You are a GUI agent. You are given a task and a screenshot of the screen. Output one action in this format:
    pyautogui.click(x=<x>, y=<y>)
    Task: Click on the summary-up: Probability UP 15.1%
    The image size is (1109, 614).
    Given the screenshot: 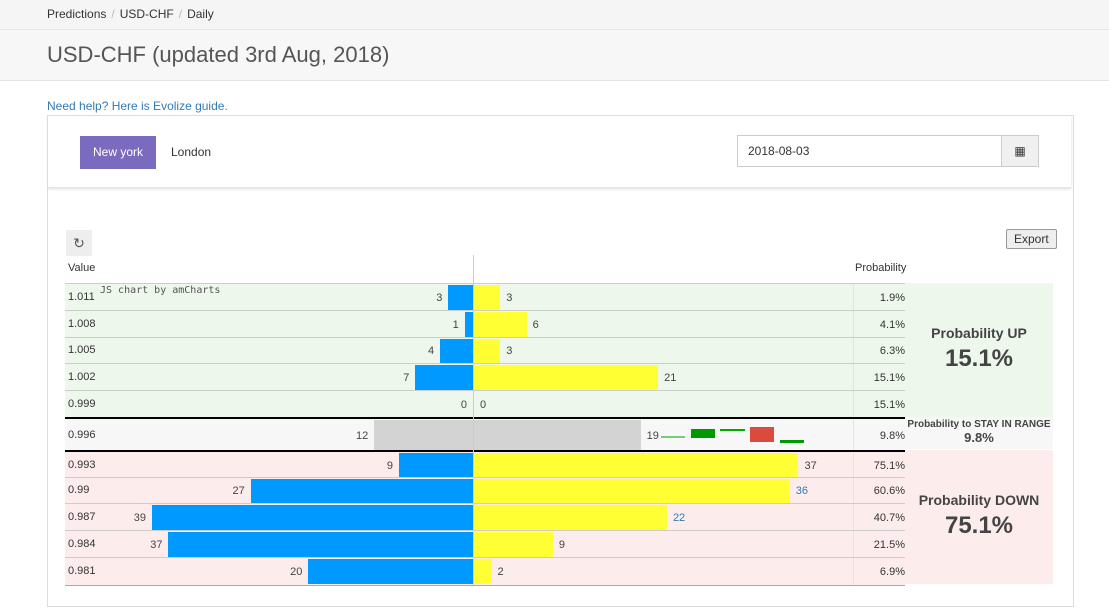 What is the action you would take?
    pyautogui.click(x=979, y=350)
    